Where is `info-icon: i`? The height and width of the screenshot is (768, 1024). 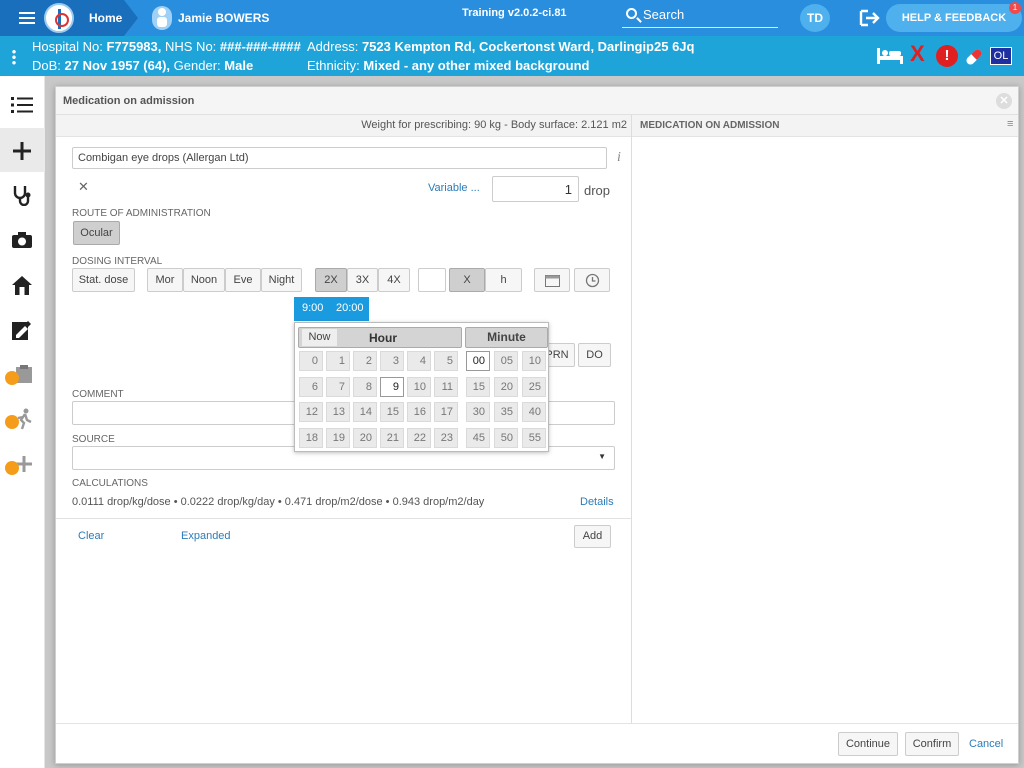 info-icon: i is located at coordinates (619, 158).